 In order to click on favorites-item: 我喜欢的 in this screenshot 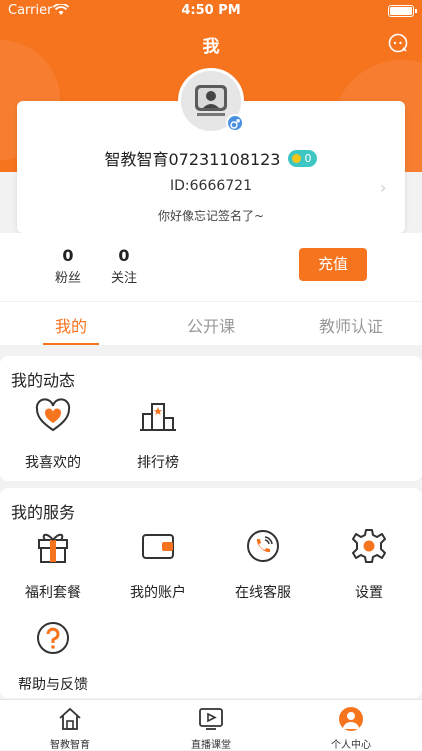, I will do `click(53, 433)`.